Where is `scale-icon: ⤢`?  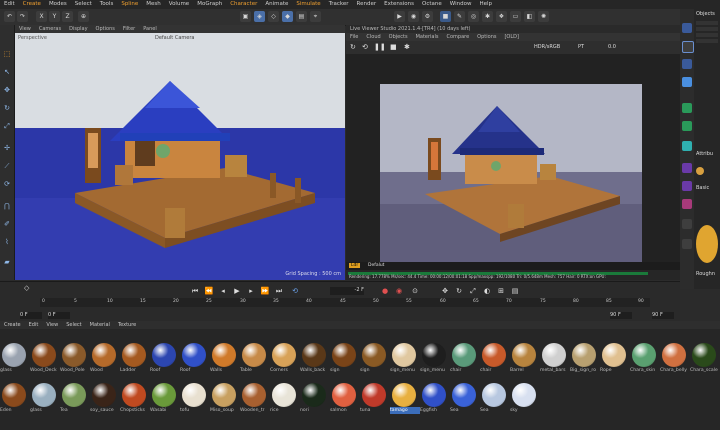 scale-icon: ⤢ is located at coordinates (7, 126).